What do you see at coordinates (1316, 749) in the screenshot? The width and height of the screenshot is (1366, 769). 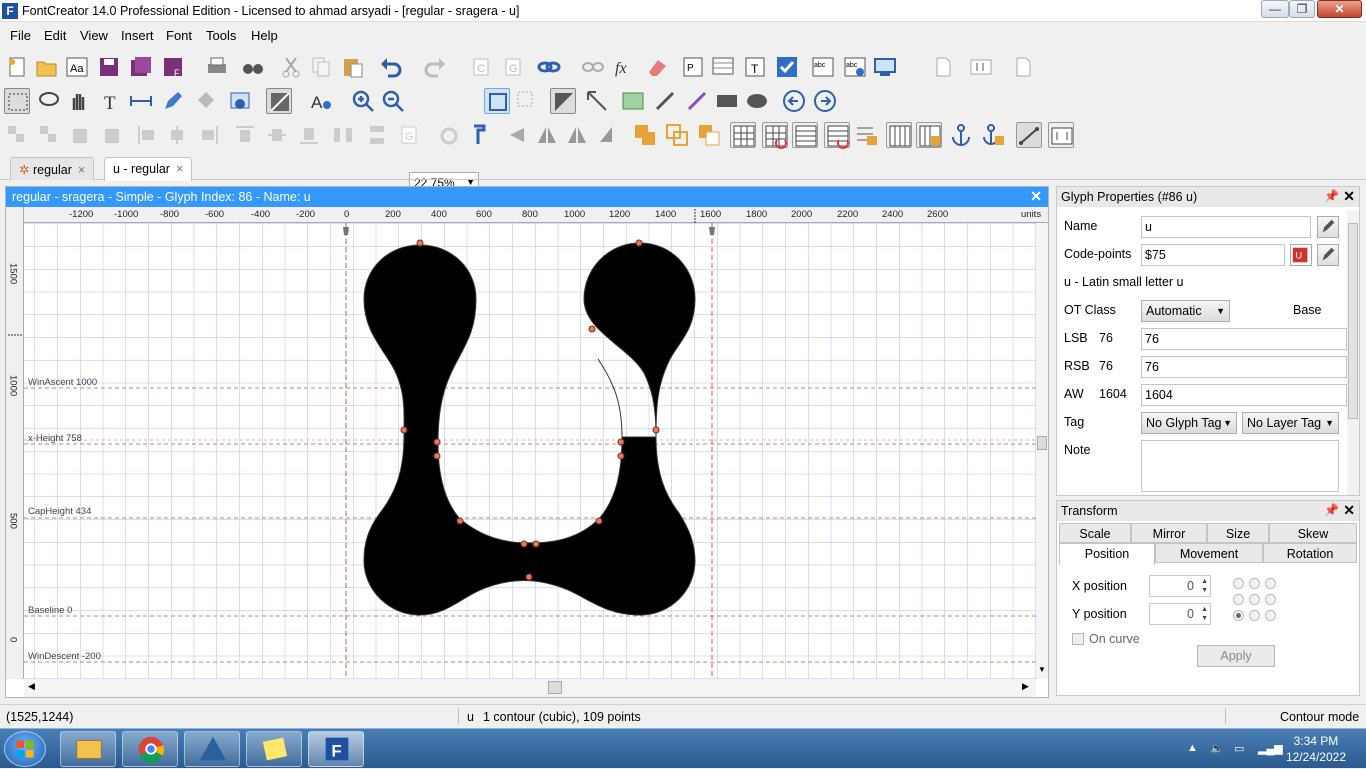 I see `clock: 3:34 PM 12/24/2022` at bounding box center [1316, 749].